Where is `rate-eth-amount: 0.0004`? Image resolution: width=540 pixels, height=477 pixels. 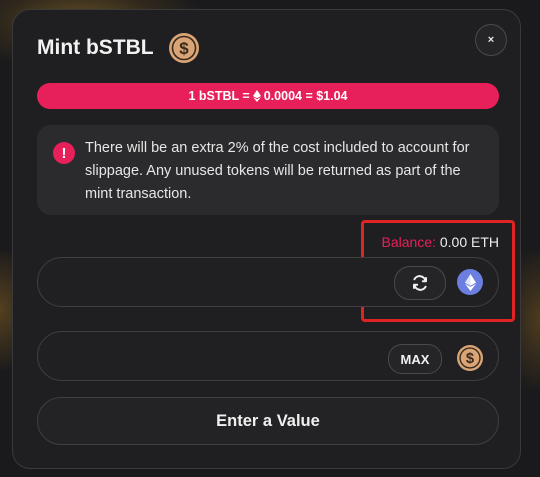
rate-eth-amount: 0.0004 is located at coordinates (282, 96).